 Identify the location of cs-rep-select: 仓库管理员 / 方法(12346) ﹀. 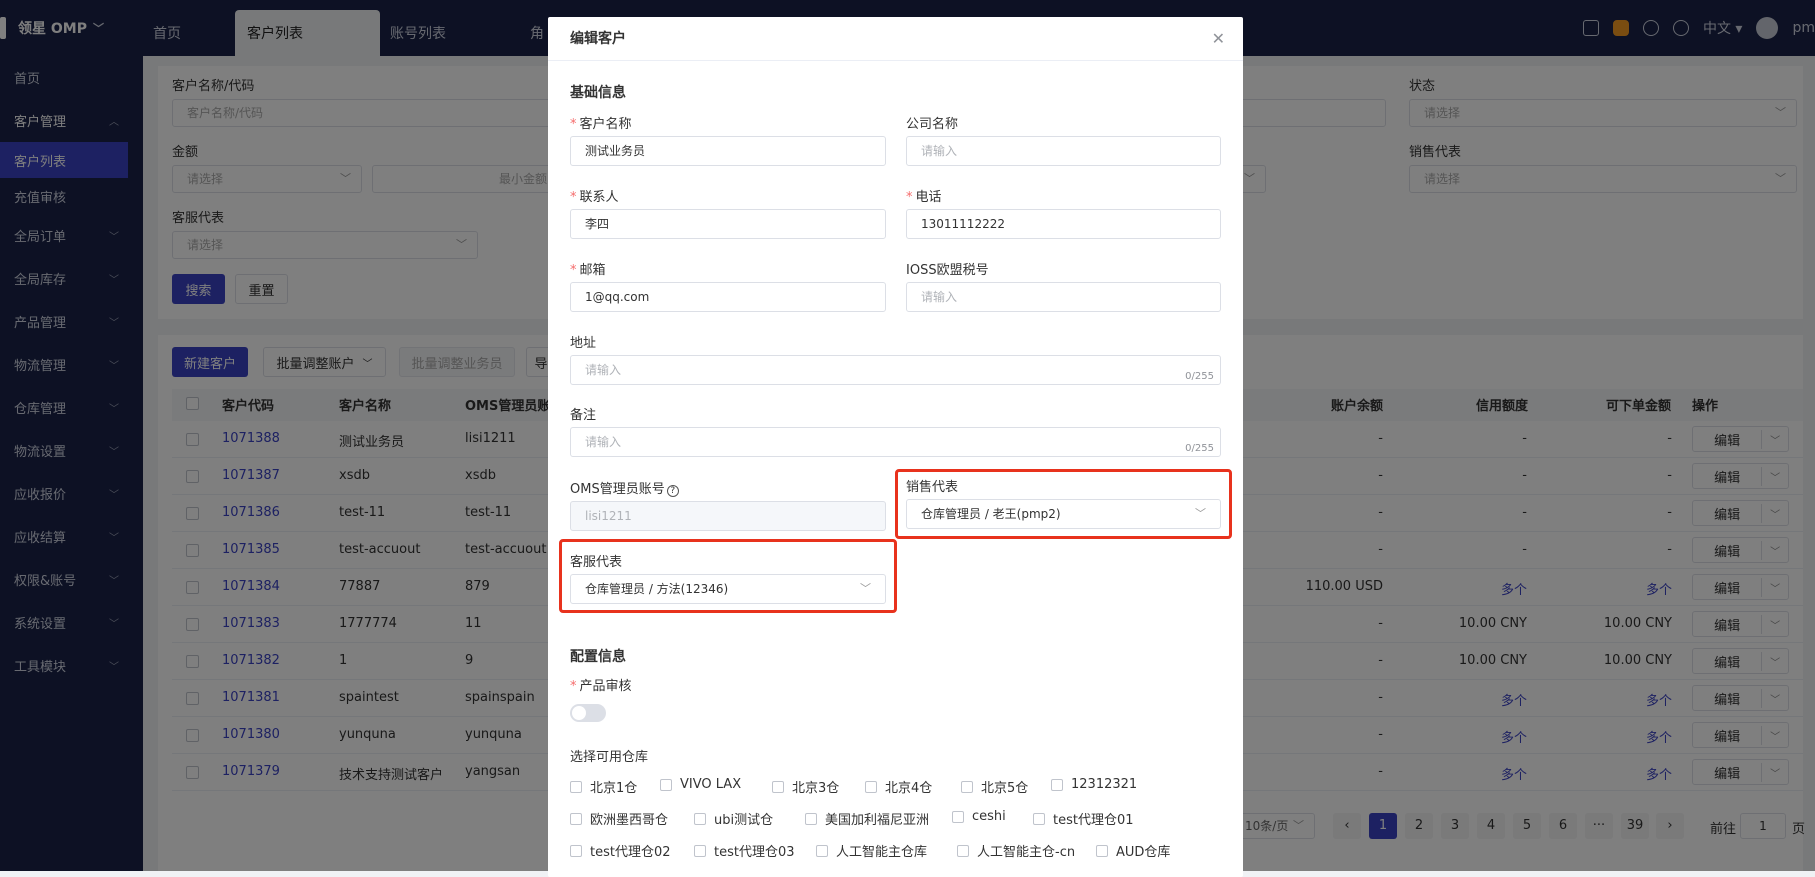
(728, 589).